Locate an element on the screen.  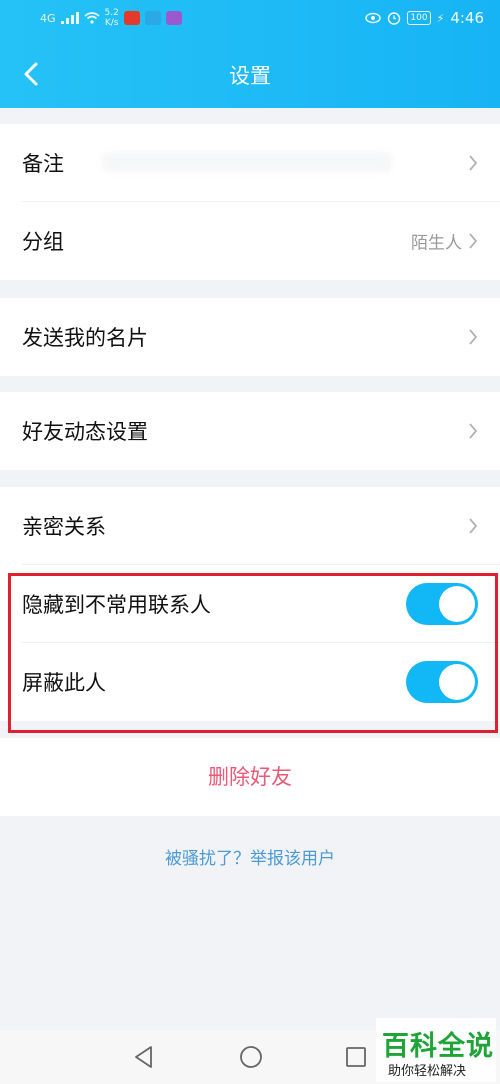
status-right: 100 ⚡ 4:46 is located at coordinates (424, 18).